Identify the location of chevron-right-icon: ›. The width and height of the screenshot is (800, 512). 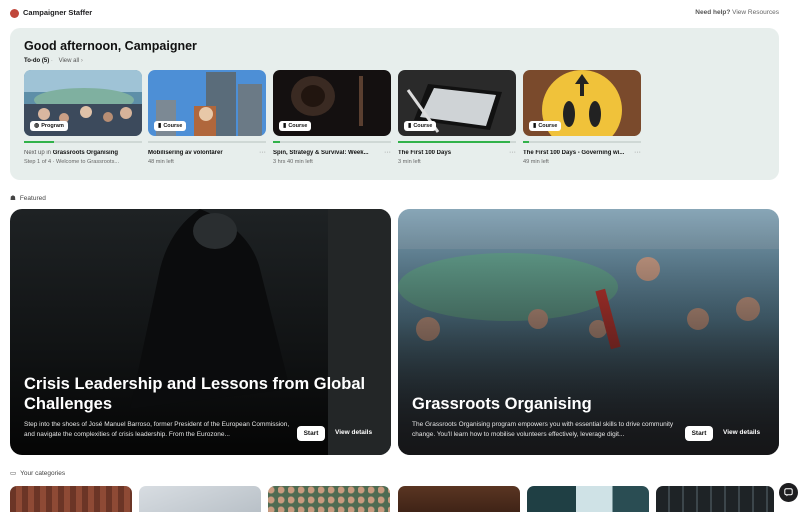
(81, 61).